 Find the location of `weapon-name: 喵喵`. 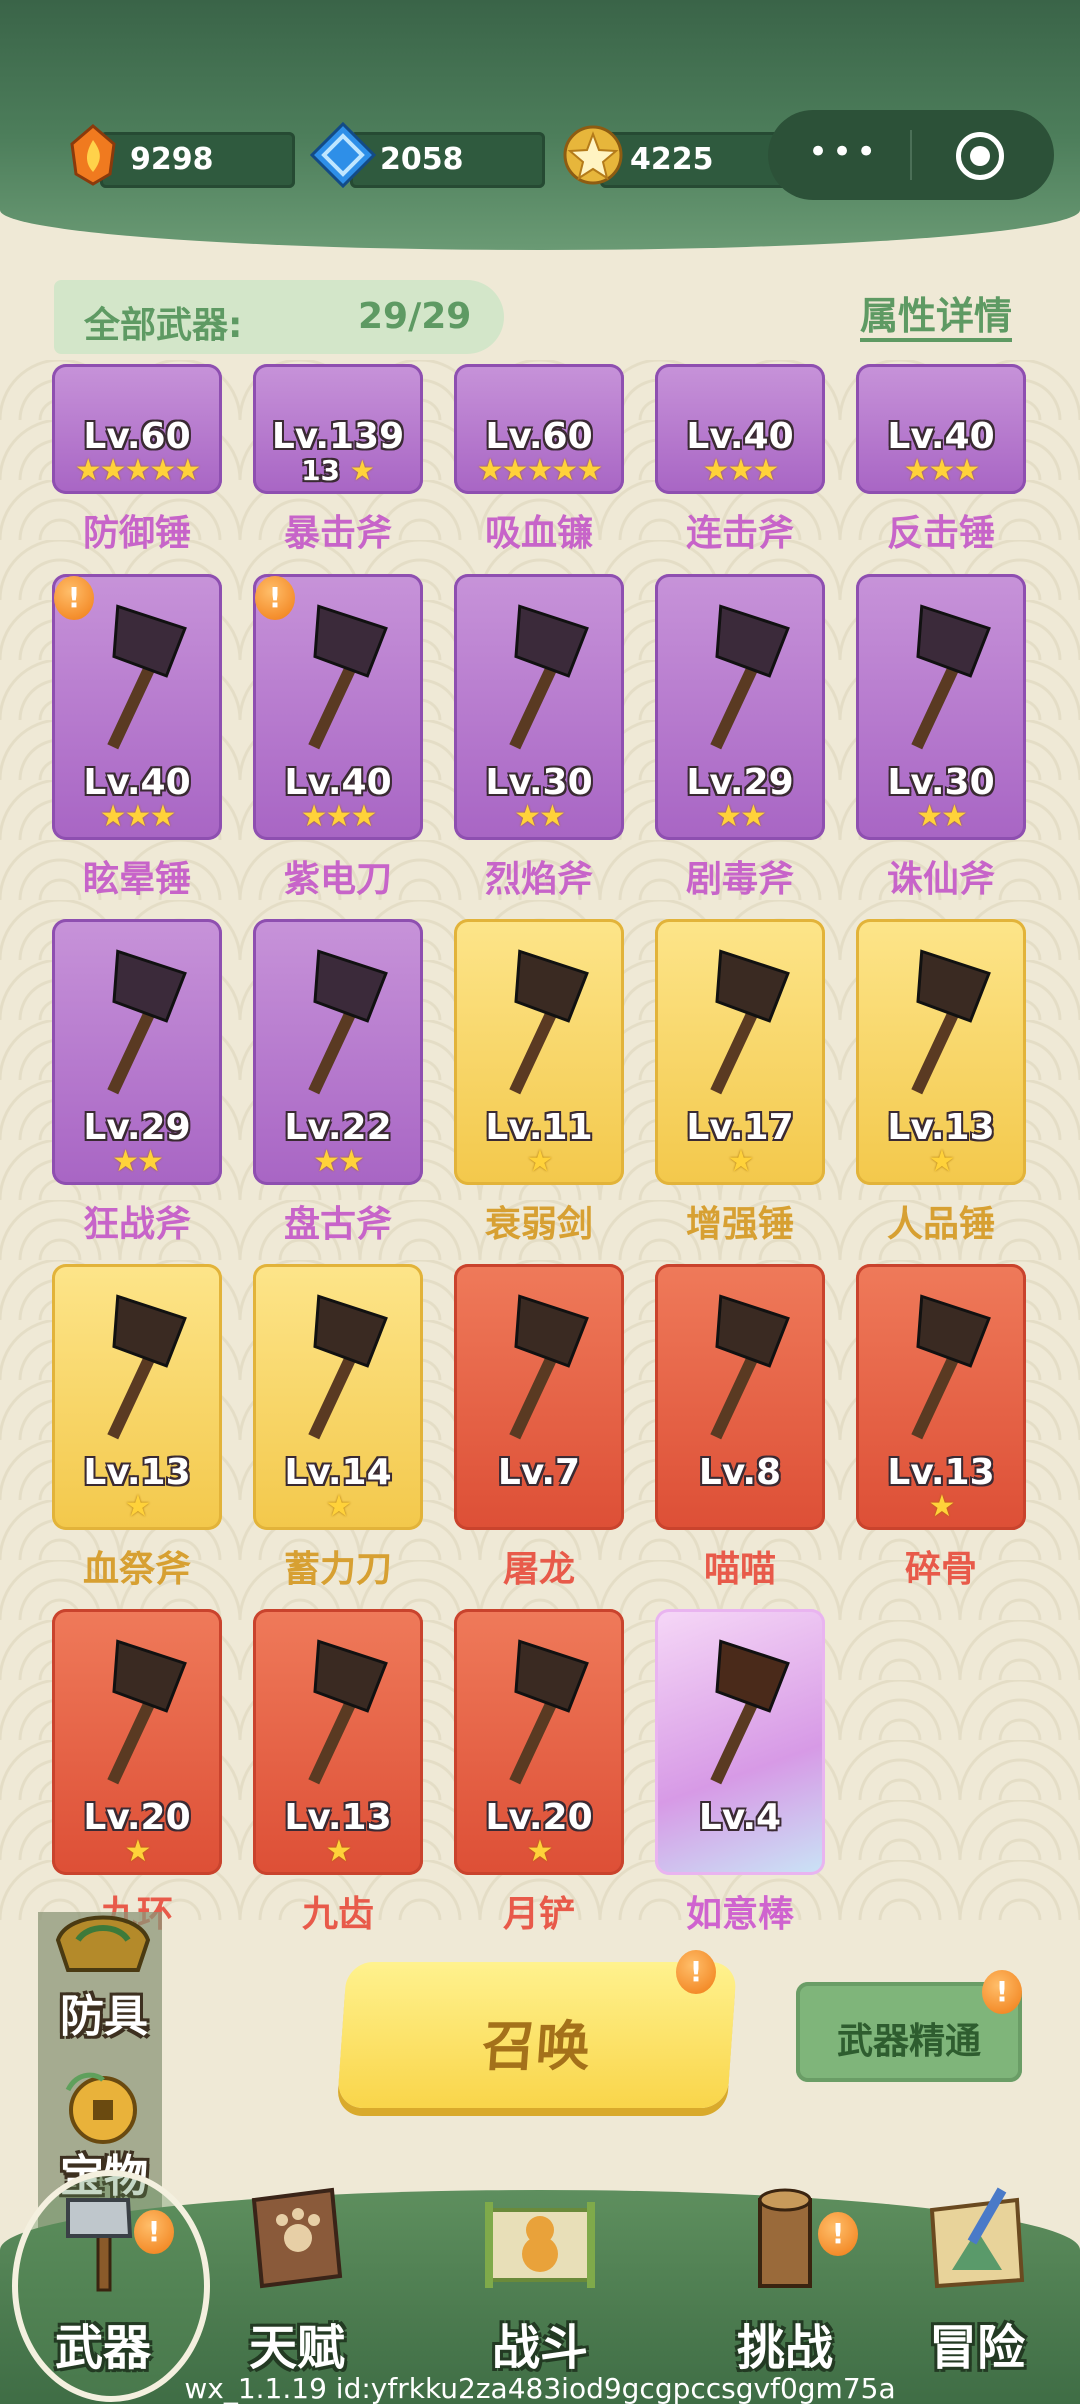

weapon-name: 喵喵 is located at coordinates (739, 1569).